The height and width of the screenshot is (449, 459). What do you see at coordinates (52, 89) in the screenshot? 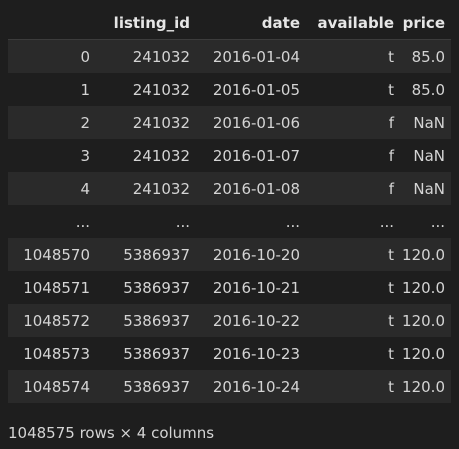
I see `row-index: 1` at bounding box center [52, 89].